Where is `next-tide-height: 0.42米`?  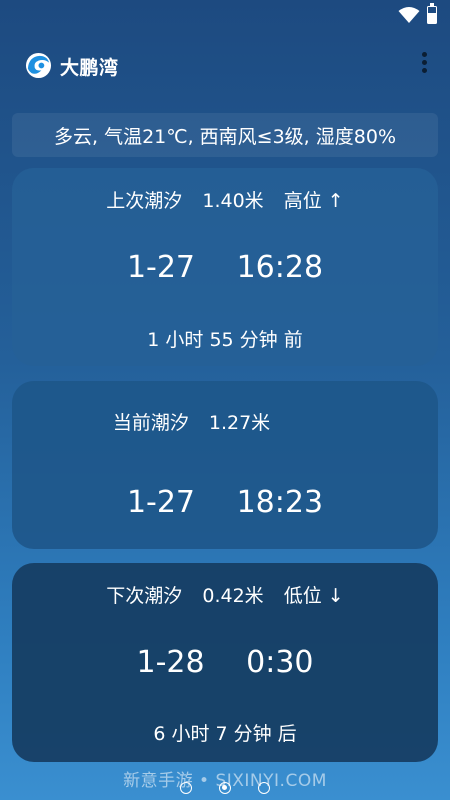
next-tide-height: 0.42米 is located at coordinates (233, 596).